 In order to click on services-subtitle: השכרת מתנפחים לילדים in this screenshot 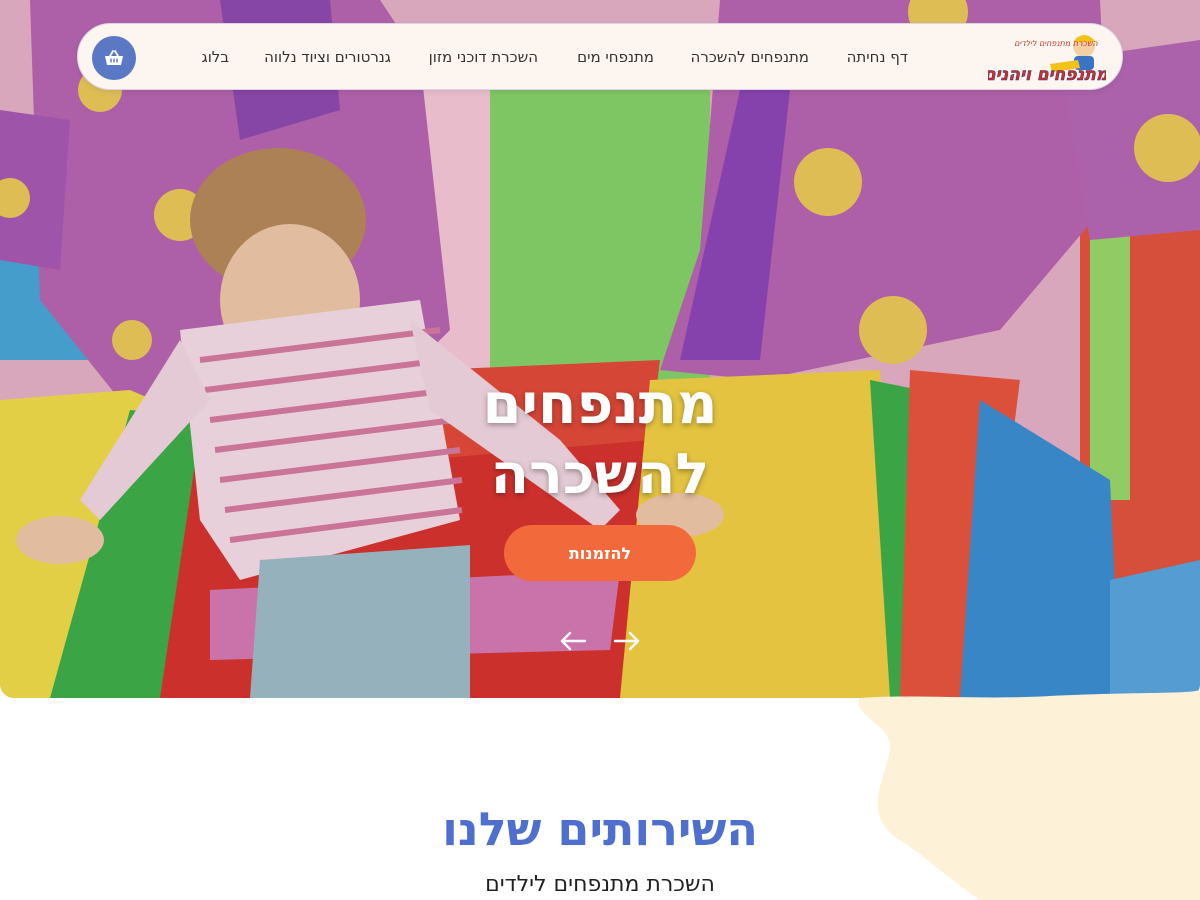, I will do `click(600, 884)`.